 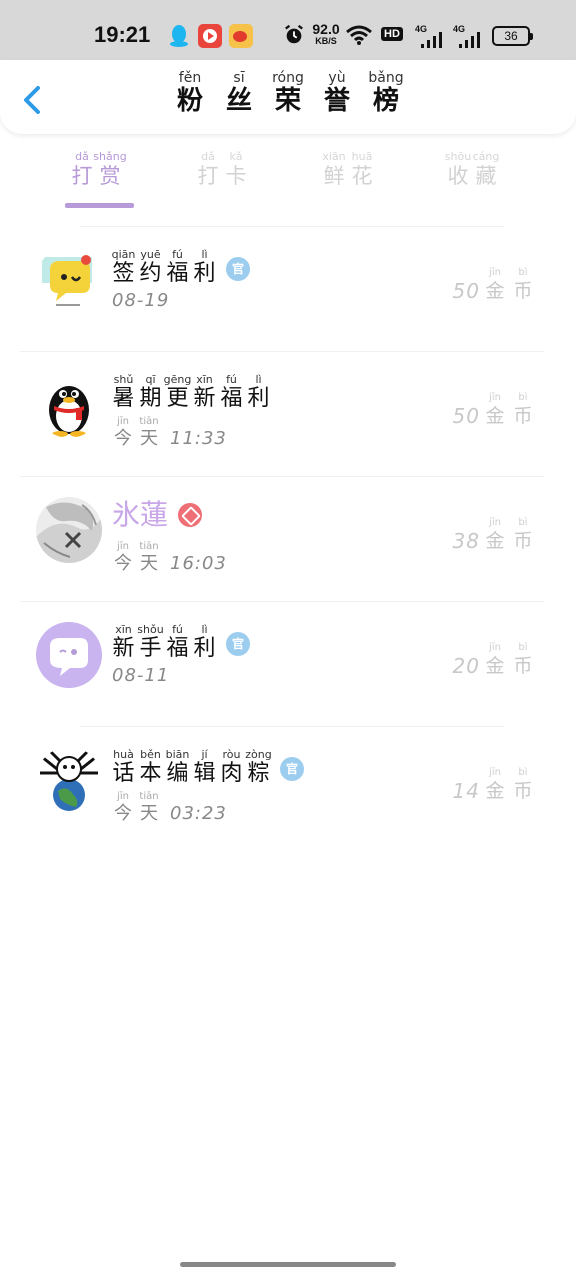 I want to click on item-time: jīn 今 tiān 天 03:23, so click(x=170, y=807).